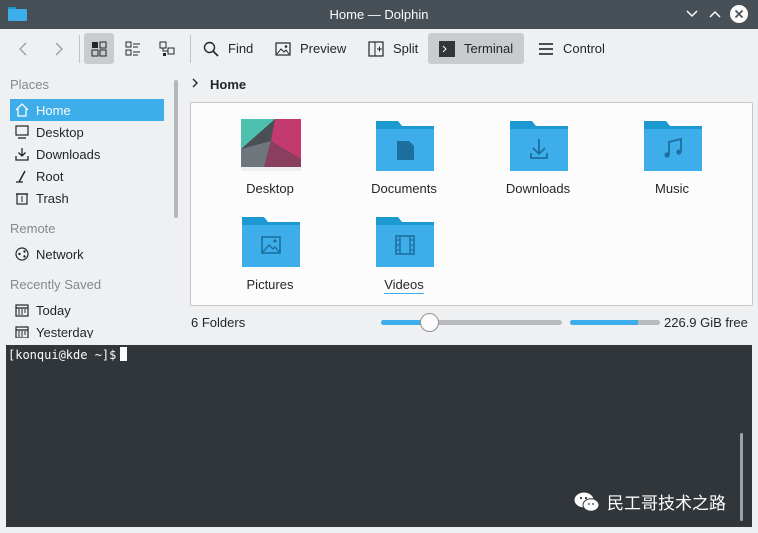 The width and height of the screenshot is (758, 533). What do you see at coordinates (283, 49) in the screenshot?
I see `image-preview-icon` at bounding box center [283, 49].